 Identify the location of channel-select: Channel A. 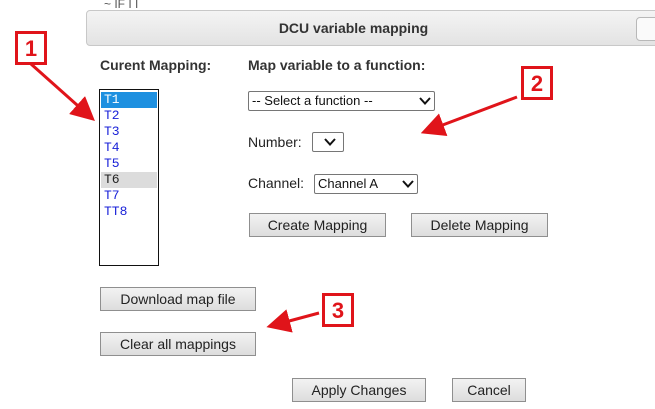
(366, 184).